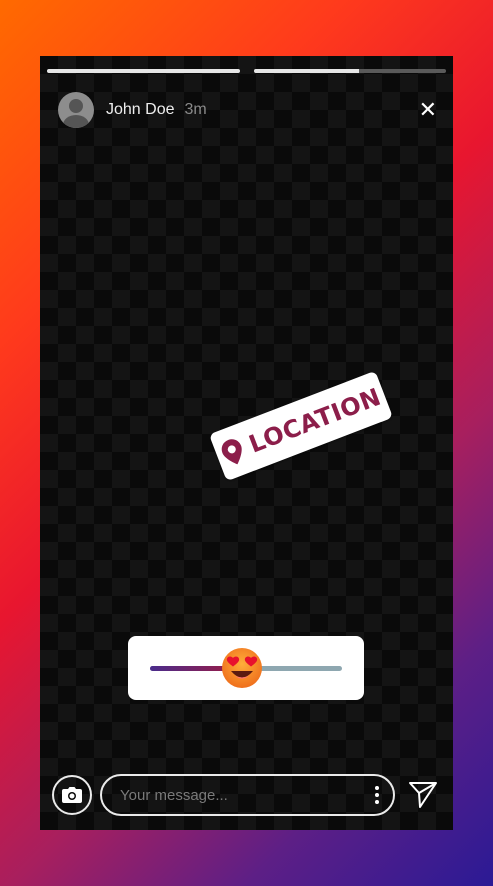 This screenshot has width=493, height=886. I want to click on location-sticker-label: LOCATION, so click(315, 420).